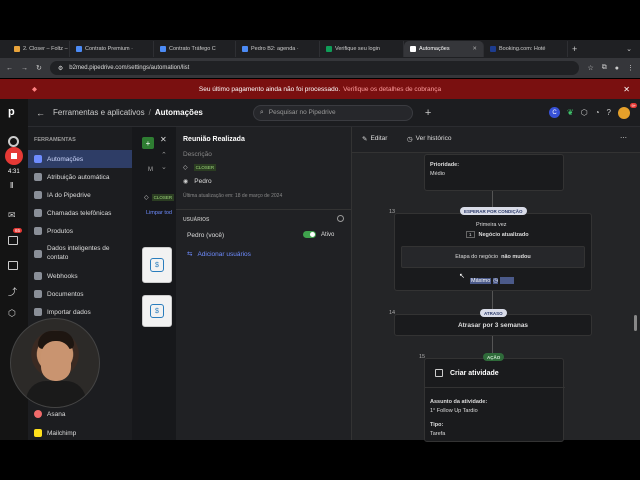  What do you see at coordinates (444, 49) in the screenshot?
I see `browser-tab-active: Automações ✕` at bounding box center [444, 49].